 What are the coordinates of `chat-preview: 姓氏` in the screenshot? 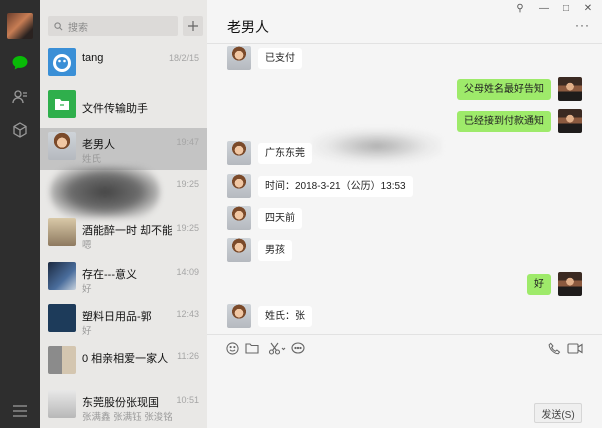 It's located at (92, 159).